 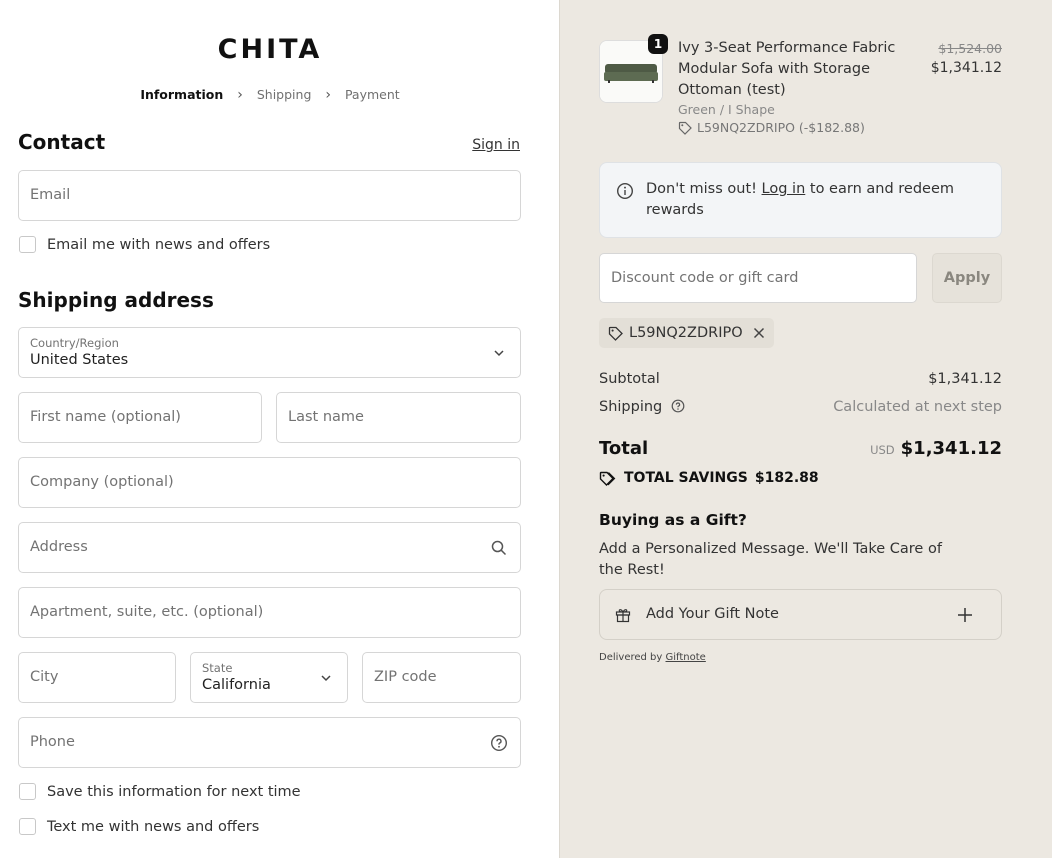 I want to click on contact-heading: Contact, so click(x=62, y=142).